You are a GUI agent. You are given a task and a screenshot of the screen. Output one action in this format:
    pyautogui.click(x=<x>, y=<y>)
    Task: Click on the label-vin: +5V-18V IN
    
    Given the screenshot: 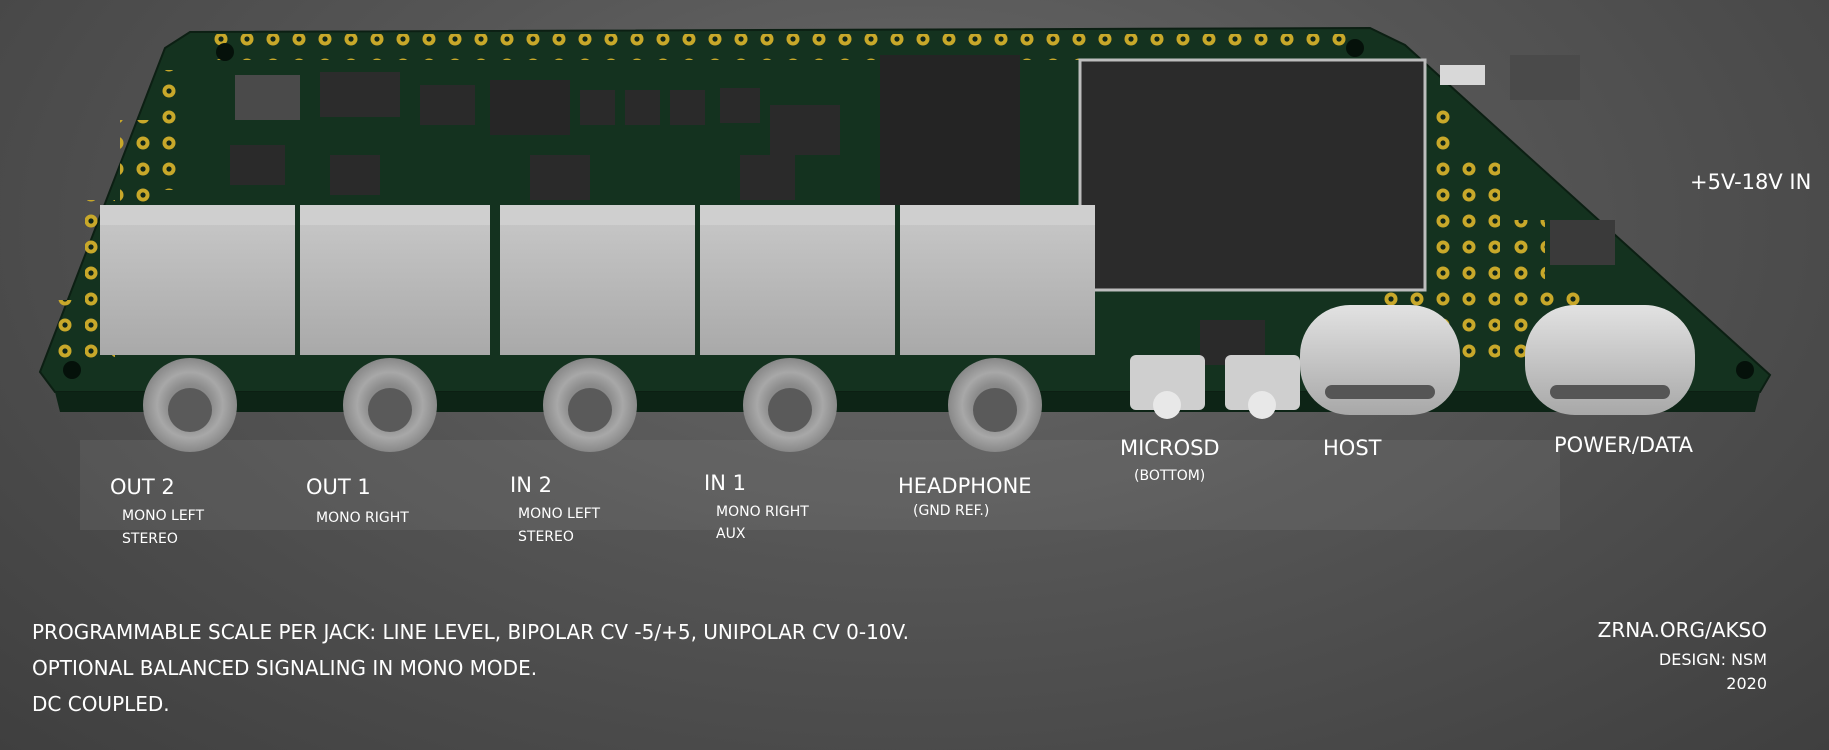 What is the action you would take?
    pyautogui.click(x=1751, y=182)
    